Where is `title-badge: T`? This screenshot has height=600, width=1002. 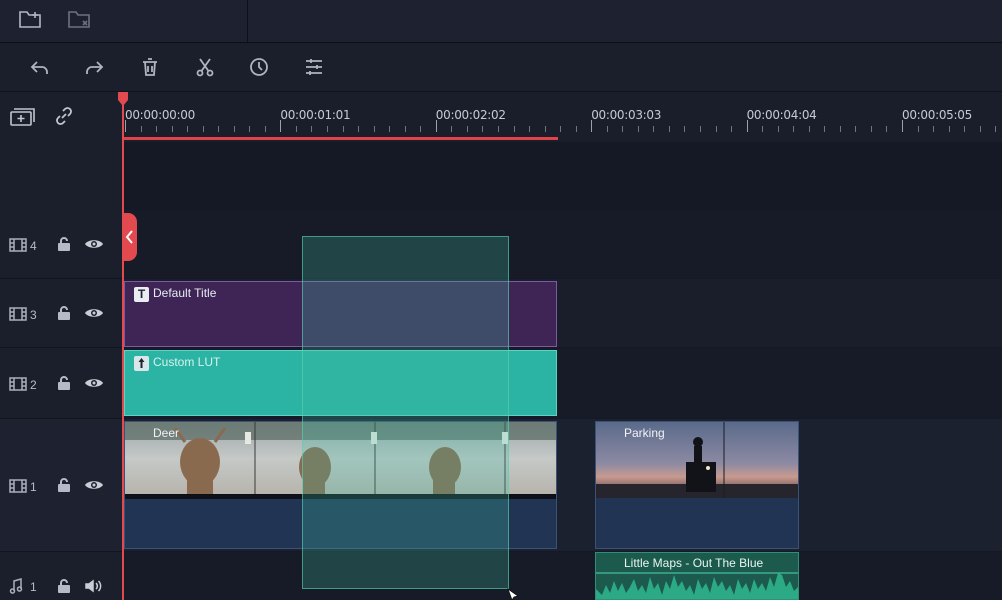
title-badge: T is located at coordinates (141, 294).